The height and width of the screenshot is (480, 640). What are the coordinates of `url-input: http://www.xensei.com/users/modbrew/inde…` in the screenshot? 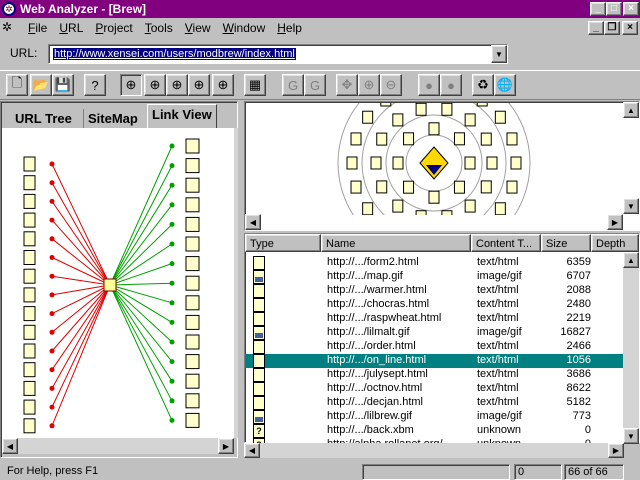 It's located at (278, 54).